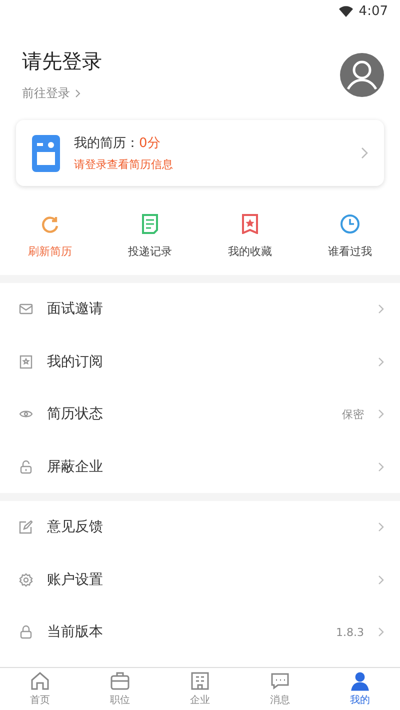 This screenshot has height=710, width=400. Describe the element at coordinates (124, 164) in the screenshot. I see `resume-hint: 请登录查看简历信息` at that location.